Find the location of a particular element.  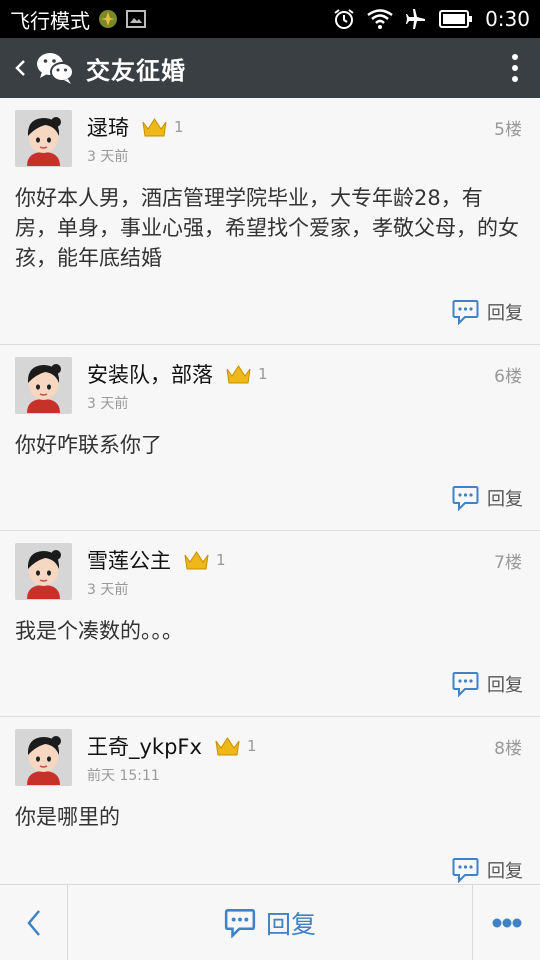

username-text: 安装队，部落 is located at coordinates (150, 375).